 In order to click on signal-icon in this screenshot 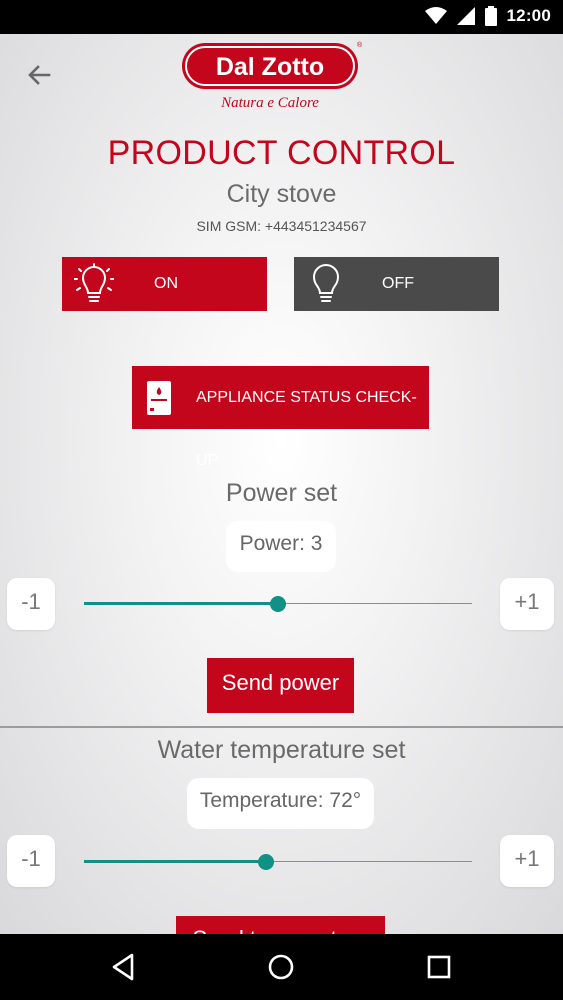, I will do `click(465, 16)`.